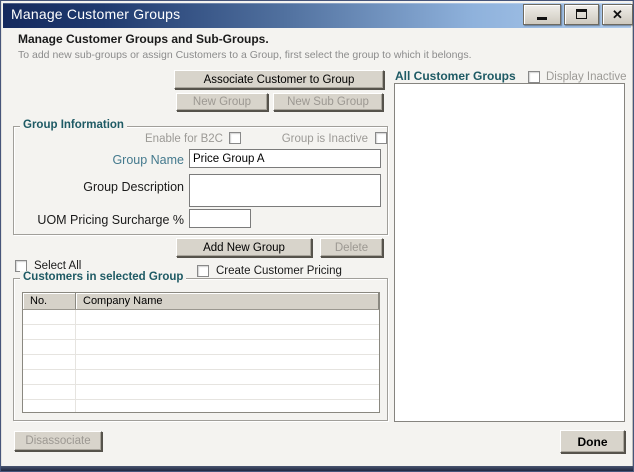 This screenshot has width=634, height=472. I want to click on maximize-icon, so click(581, 14).